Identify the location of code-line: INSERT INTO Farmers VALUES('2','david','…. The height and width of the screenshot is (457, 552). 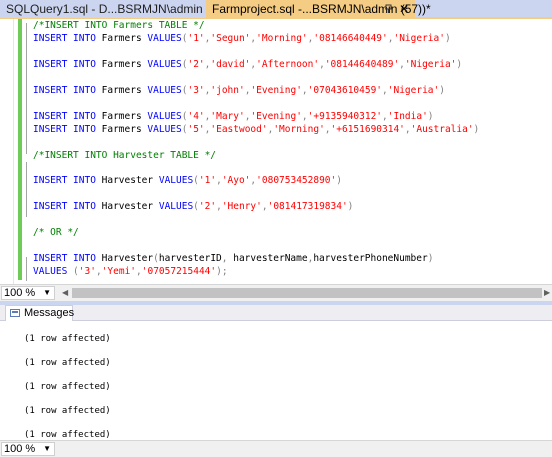
(247, 64).